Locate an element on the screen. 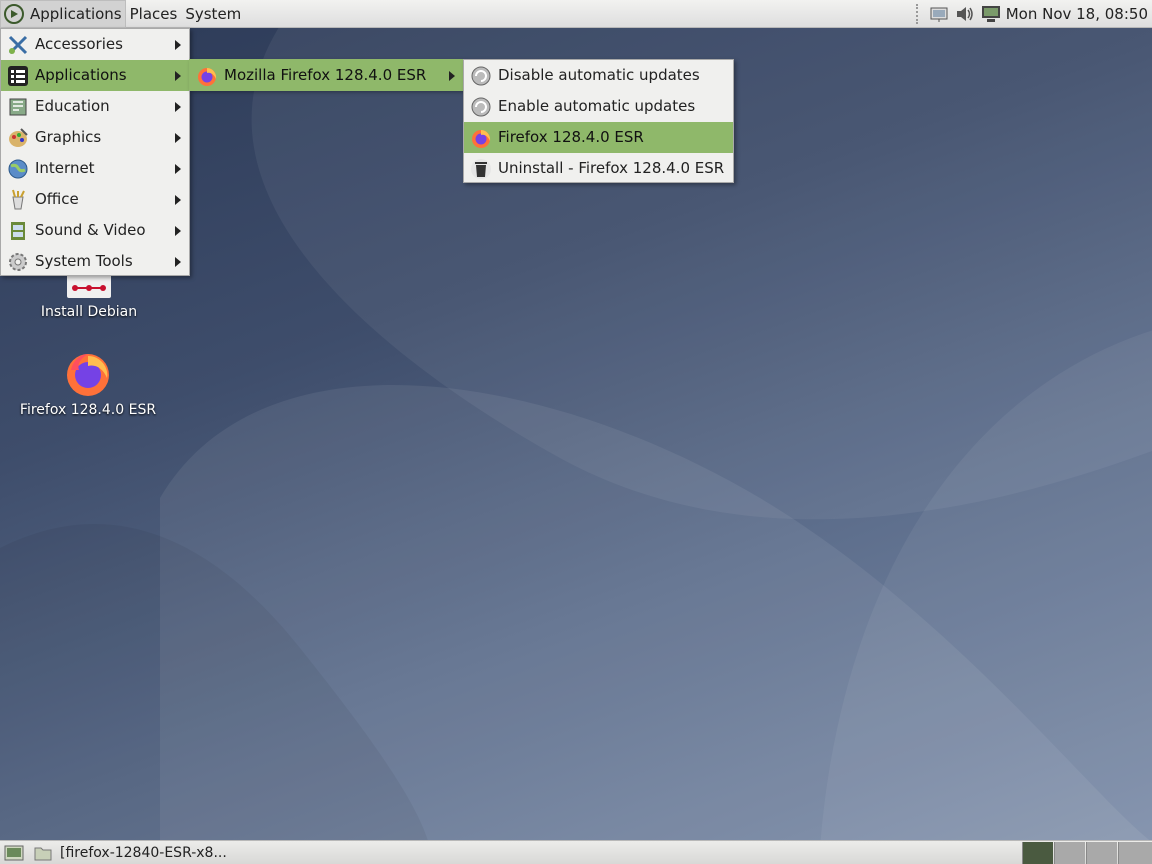 The height and width of the screenshot is (864, 1152). desktop-icon-label: Firefox 128.4.0 ESR is located at coordinates (88, 410).